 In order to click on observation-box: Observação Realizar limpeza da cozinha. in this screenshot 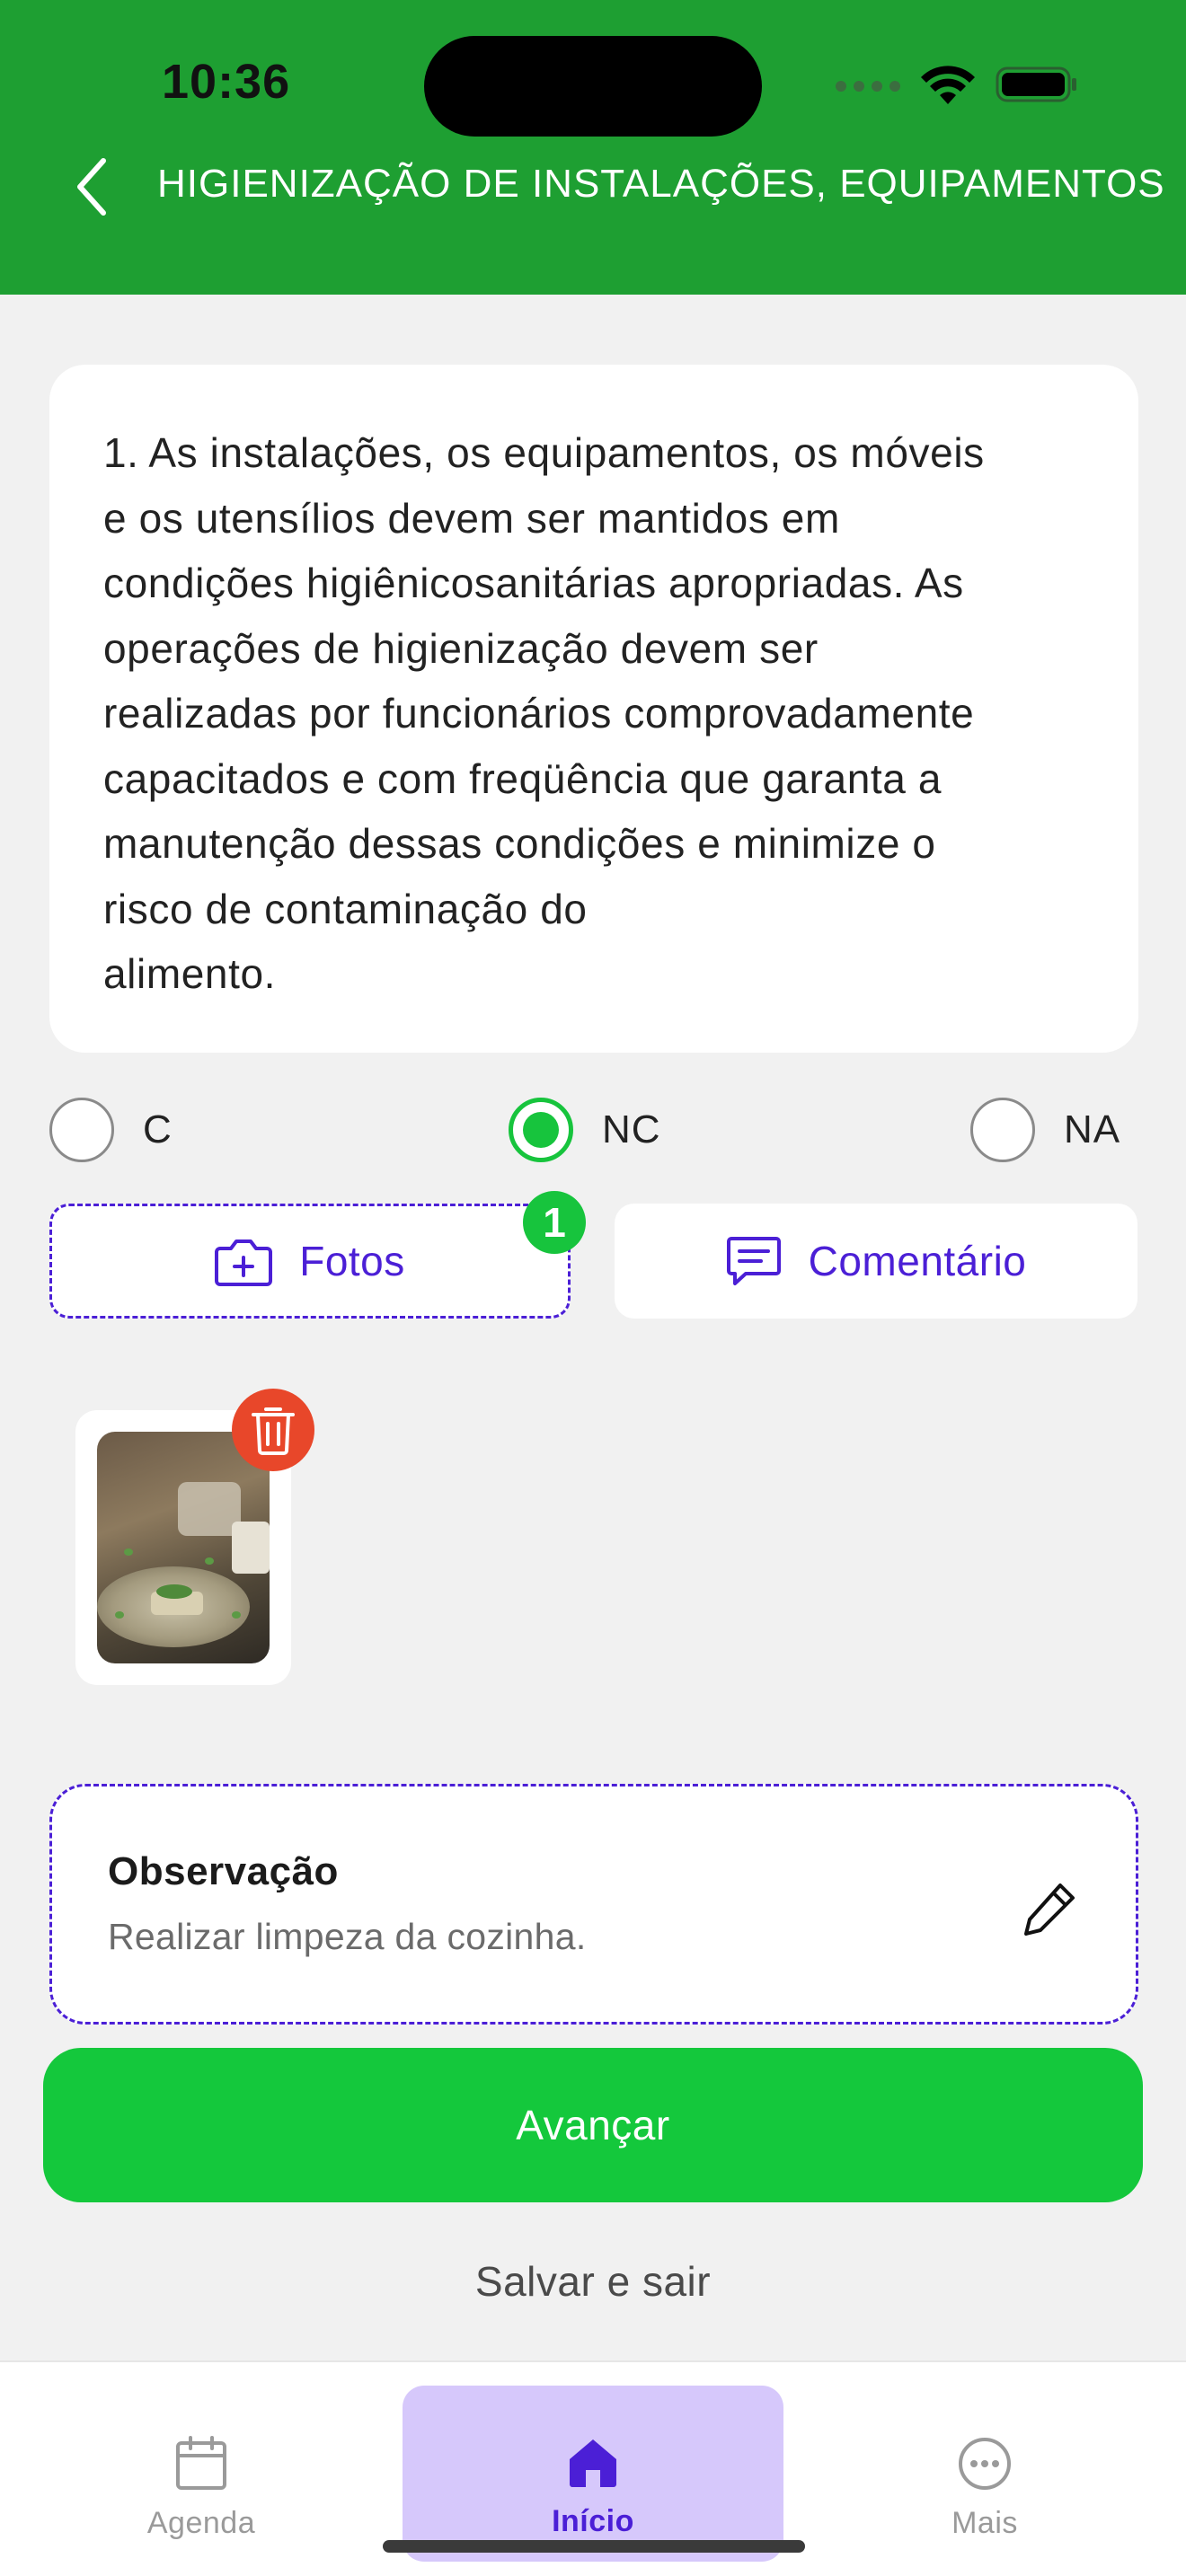, I will do `click(593, 1904)`.